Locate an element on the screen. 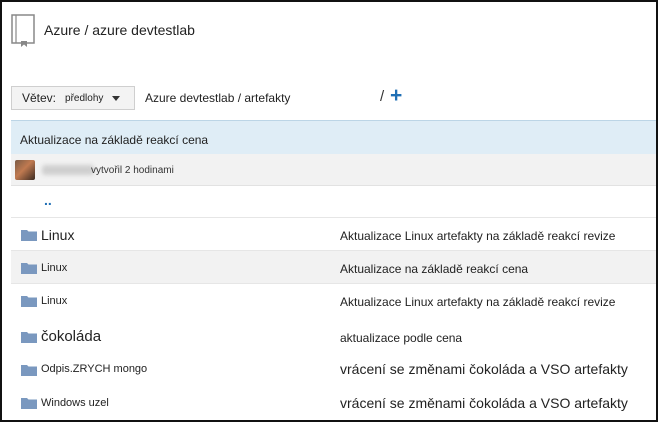  file-name: Windows uzel is located at coordinates (75, 403).